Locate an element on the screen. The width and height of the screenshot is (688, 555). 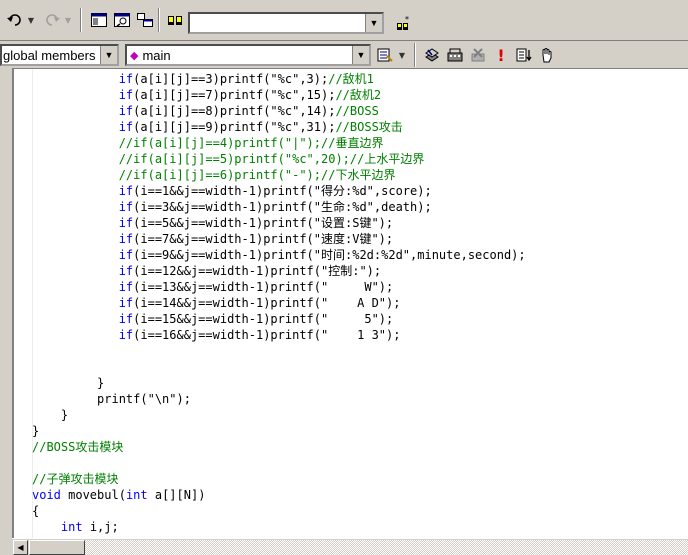
find-icon: * is located at coordinates (403, 23).